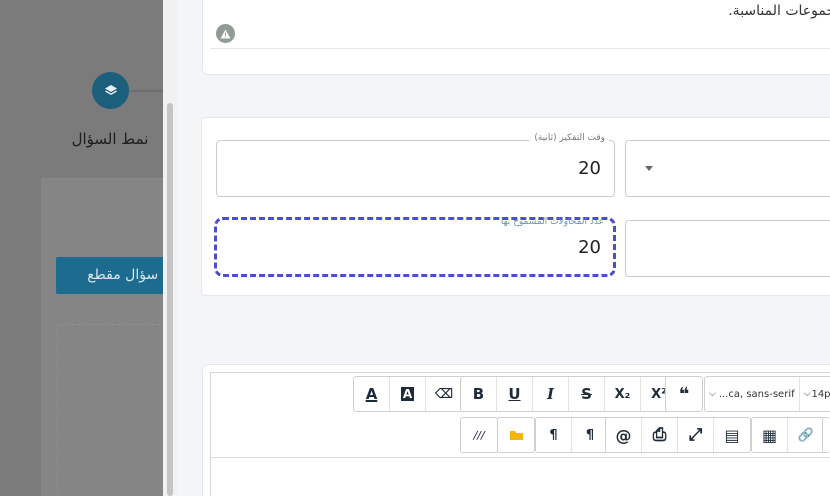  I want to click on underline-icon: U, so click(514, 394).